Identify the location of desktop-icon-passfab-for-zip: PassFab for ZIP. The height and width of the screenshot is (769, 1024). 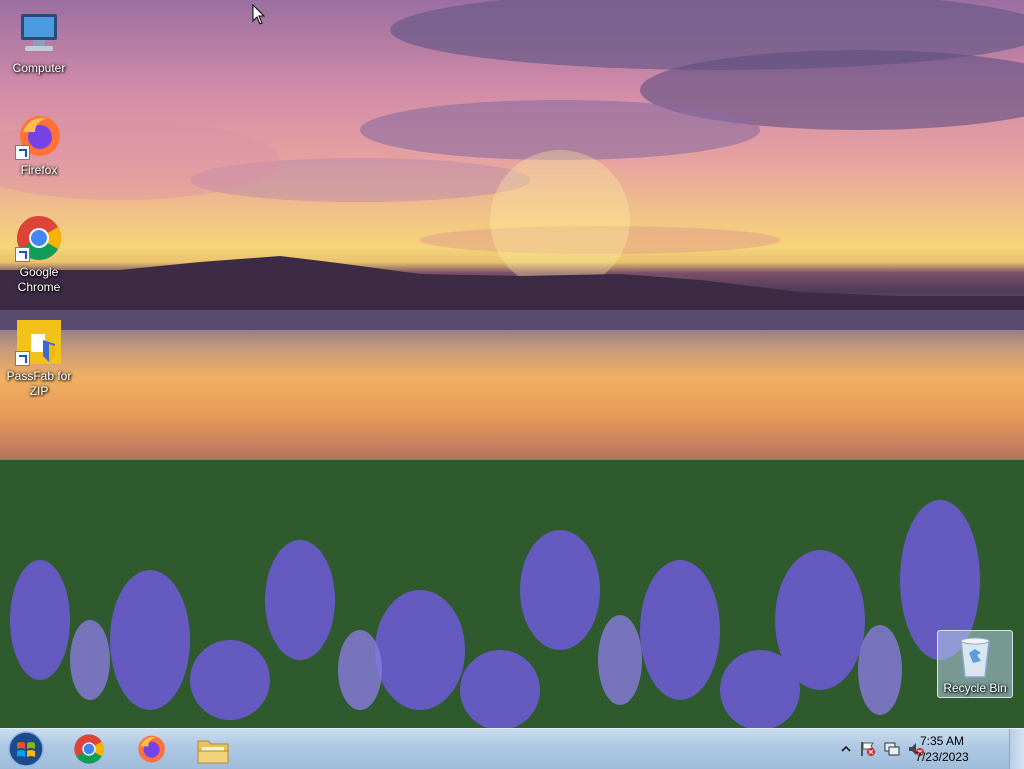
(39, 358).